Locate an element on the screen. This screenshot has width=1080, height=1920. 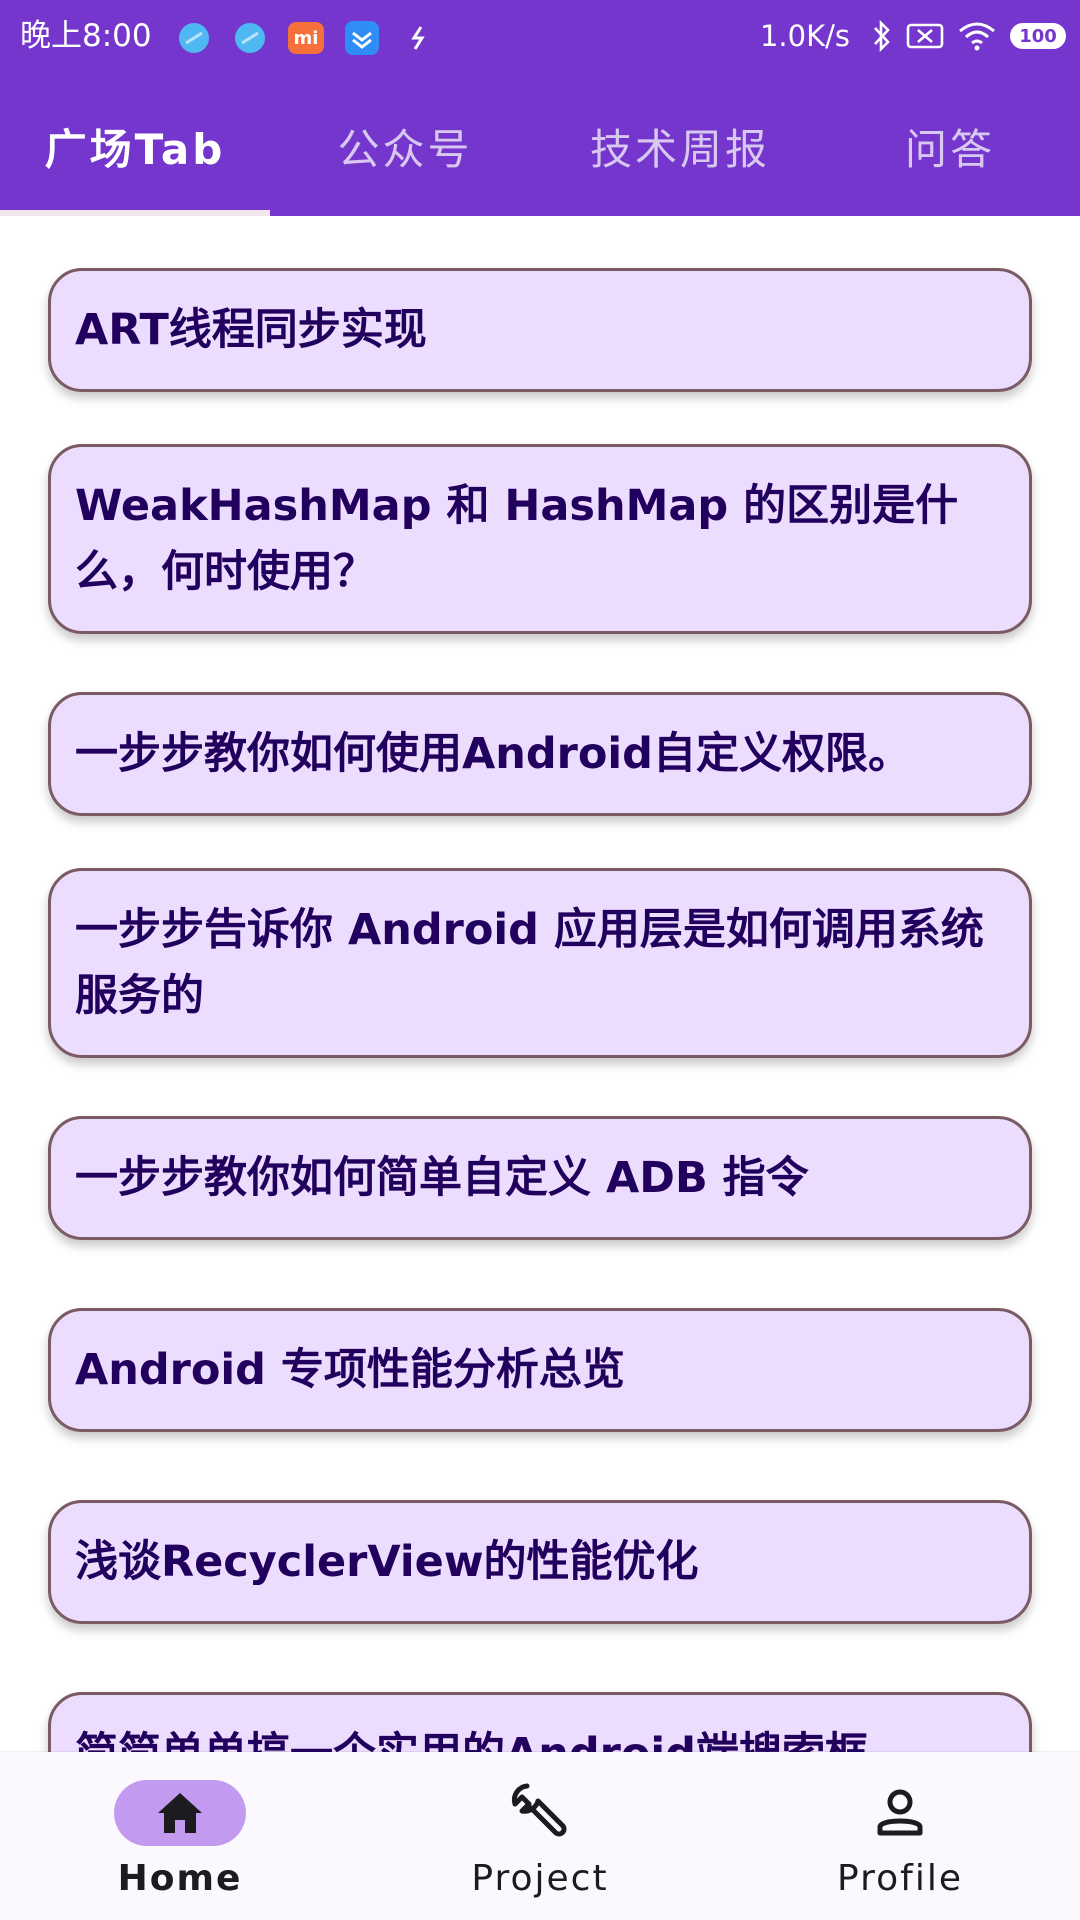
download-app-icon is located at coordinates (362, 38).